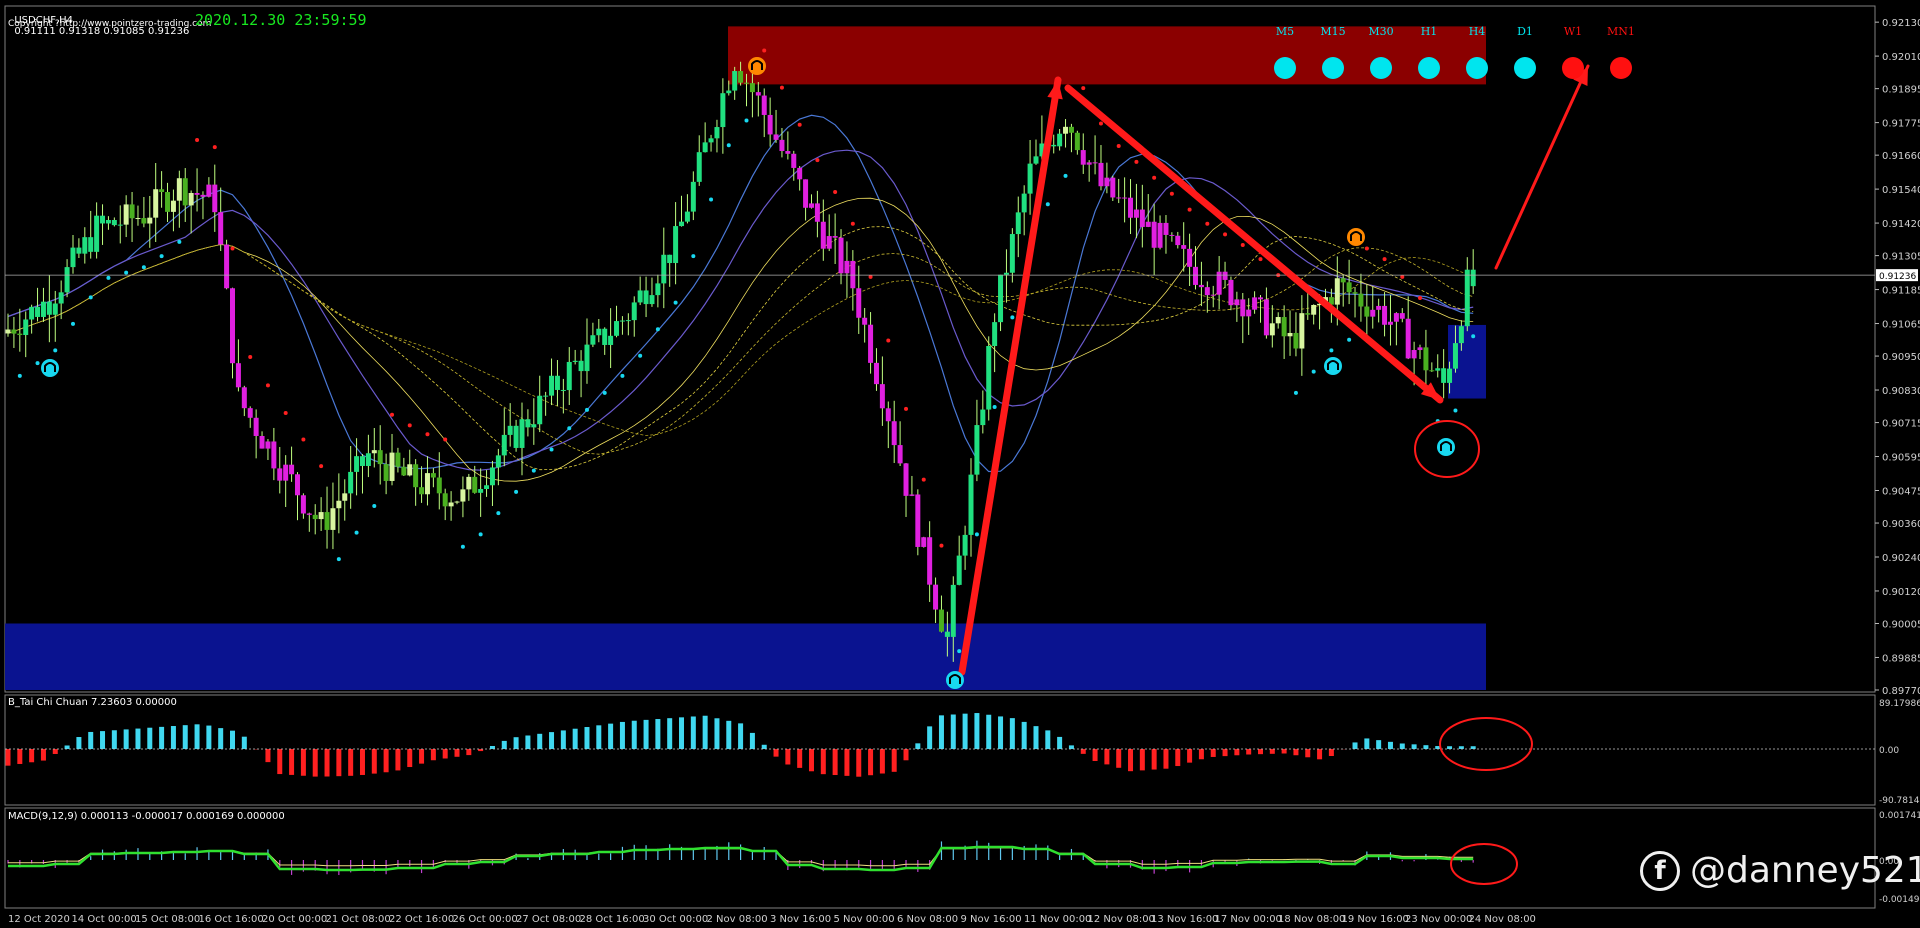  What do you see at coordinates (1901, 592) in the screenshot?
I see `price-tick-label: 0.90120` at bounding box center [1901, 592].